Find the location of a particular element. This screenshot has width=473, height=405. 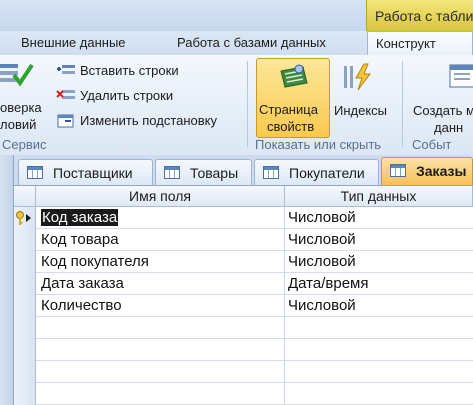

tab-design: Конструкт is located at coordinates (420, 43).